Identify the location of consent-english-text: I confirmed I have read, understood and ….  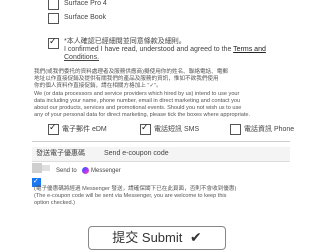
(165, 49).